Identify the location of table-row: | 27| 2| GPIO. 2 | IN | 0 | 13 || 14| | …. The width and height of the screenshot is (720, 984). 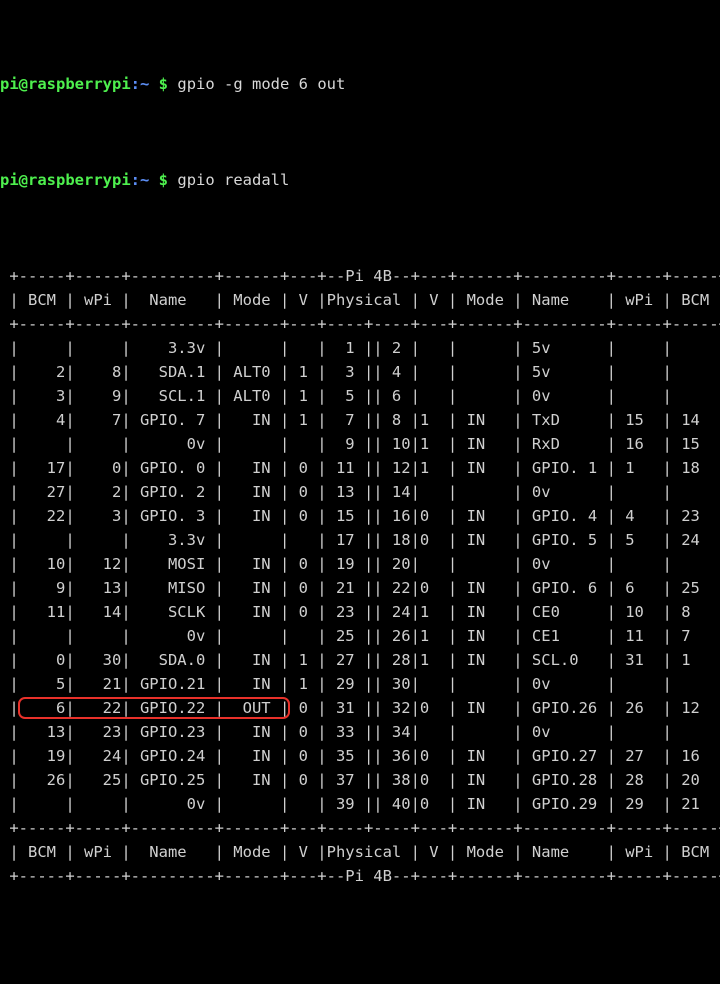
(360, 492).